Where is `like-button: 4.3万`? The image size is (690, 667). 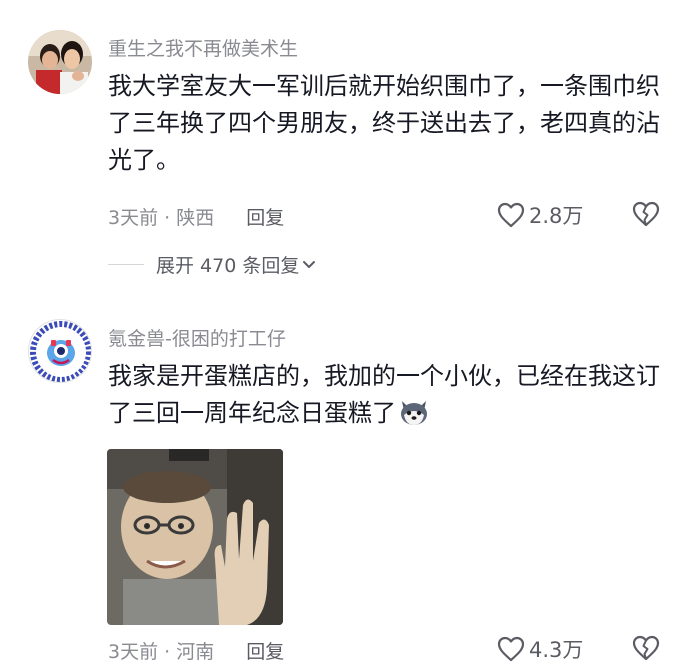
like-button: 4.3万 is located at coordinates (540, 649).